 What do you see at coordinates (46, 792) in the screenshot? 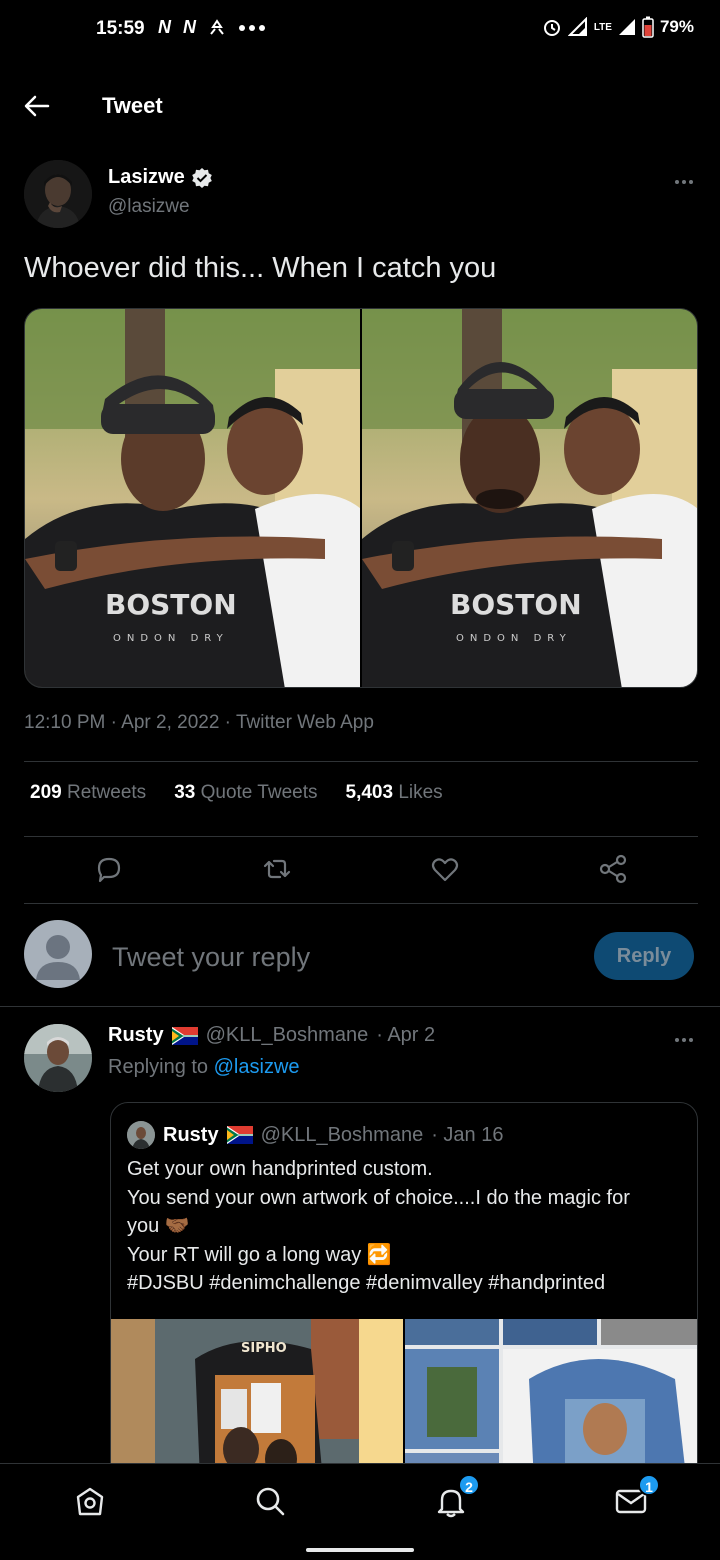
I see `retweets-count: 209` at bounding box center [46, 792].